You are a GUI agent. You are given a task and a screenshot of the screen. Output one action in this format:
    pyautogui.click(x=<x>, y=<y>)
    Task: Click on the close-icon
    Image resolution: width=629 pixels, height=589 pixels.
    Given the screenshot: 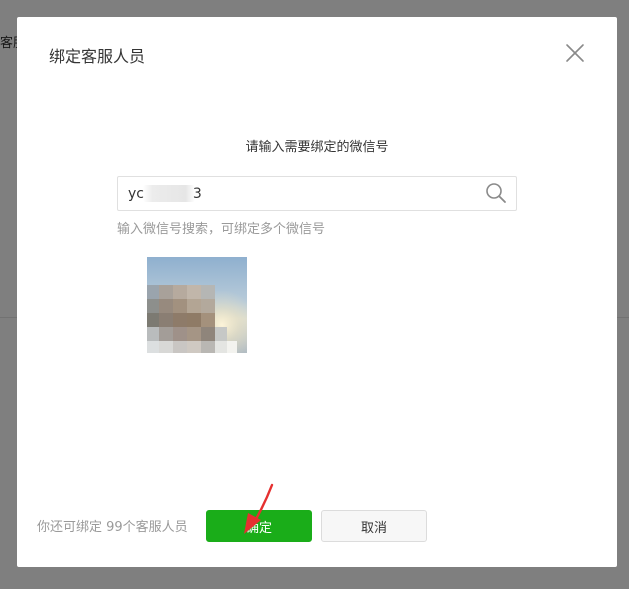 What is the action you would take?
    pyautogui.click(x=575, y=53)
    